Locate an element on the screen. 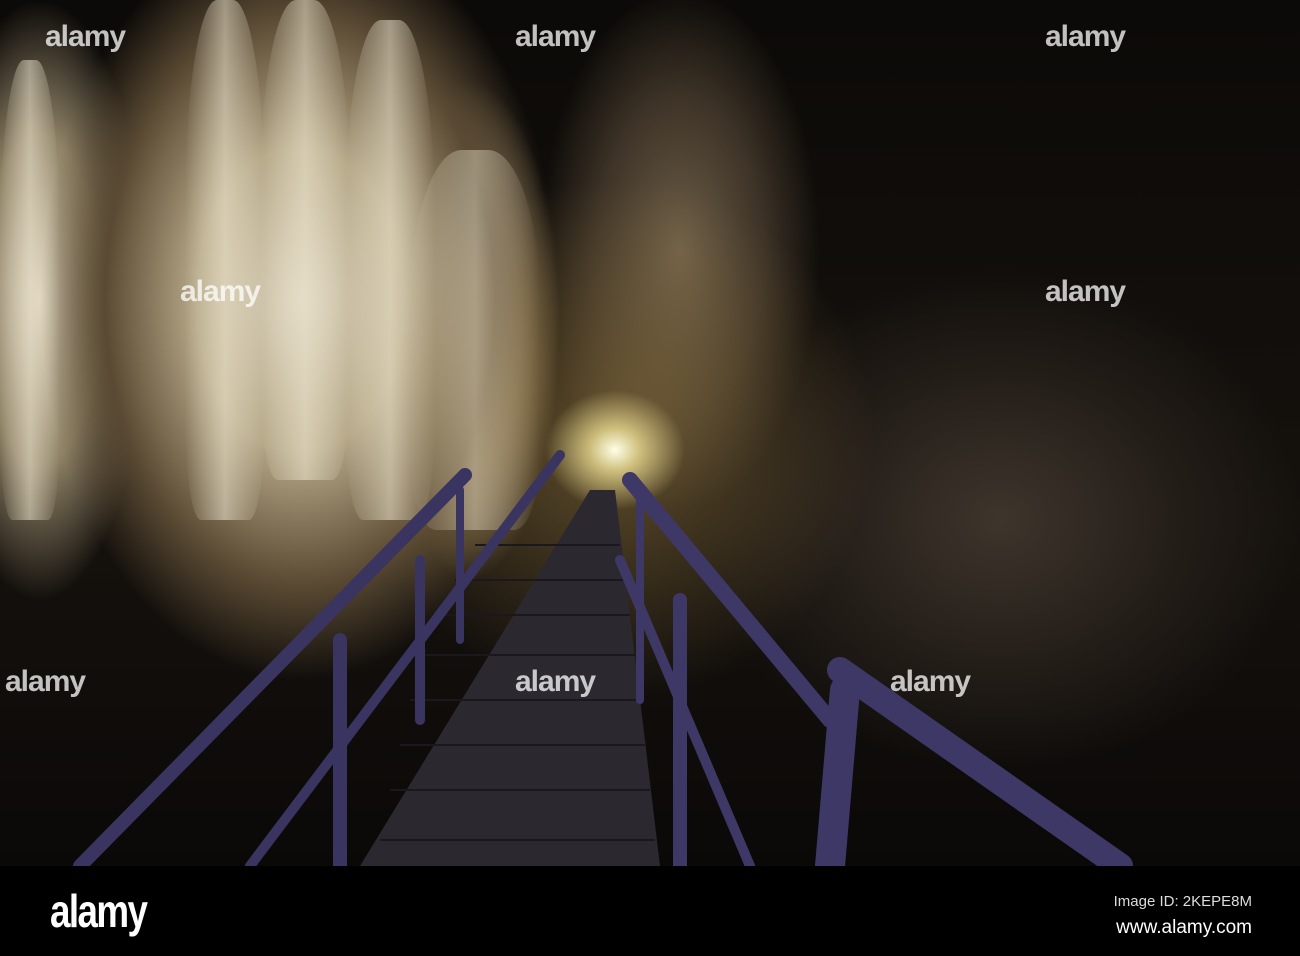  image-id: Image ID: 2KEPE8M is located at coordinates (1182, 901).